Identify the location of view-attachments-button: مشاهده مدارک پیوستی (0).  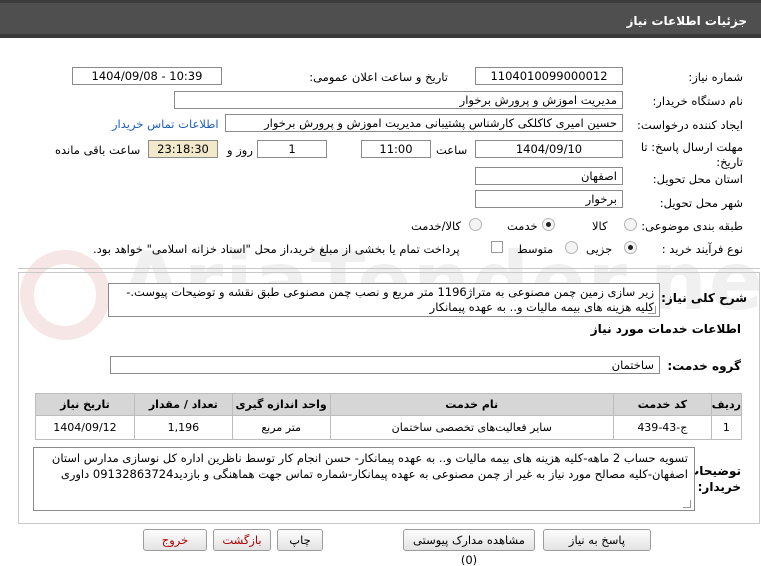
(469, 547).